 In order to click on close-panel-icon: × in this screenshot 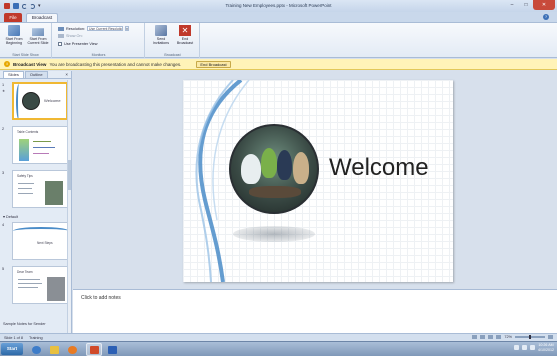, I will do `click(66, 74)`.